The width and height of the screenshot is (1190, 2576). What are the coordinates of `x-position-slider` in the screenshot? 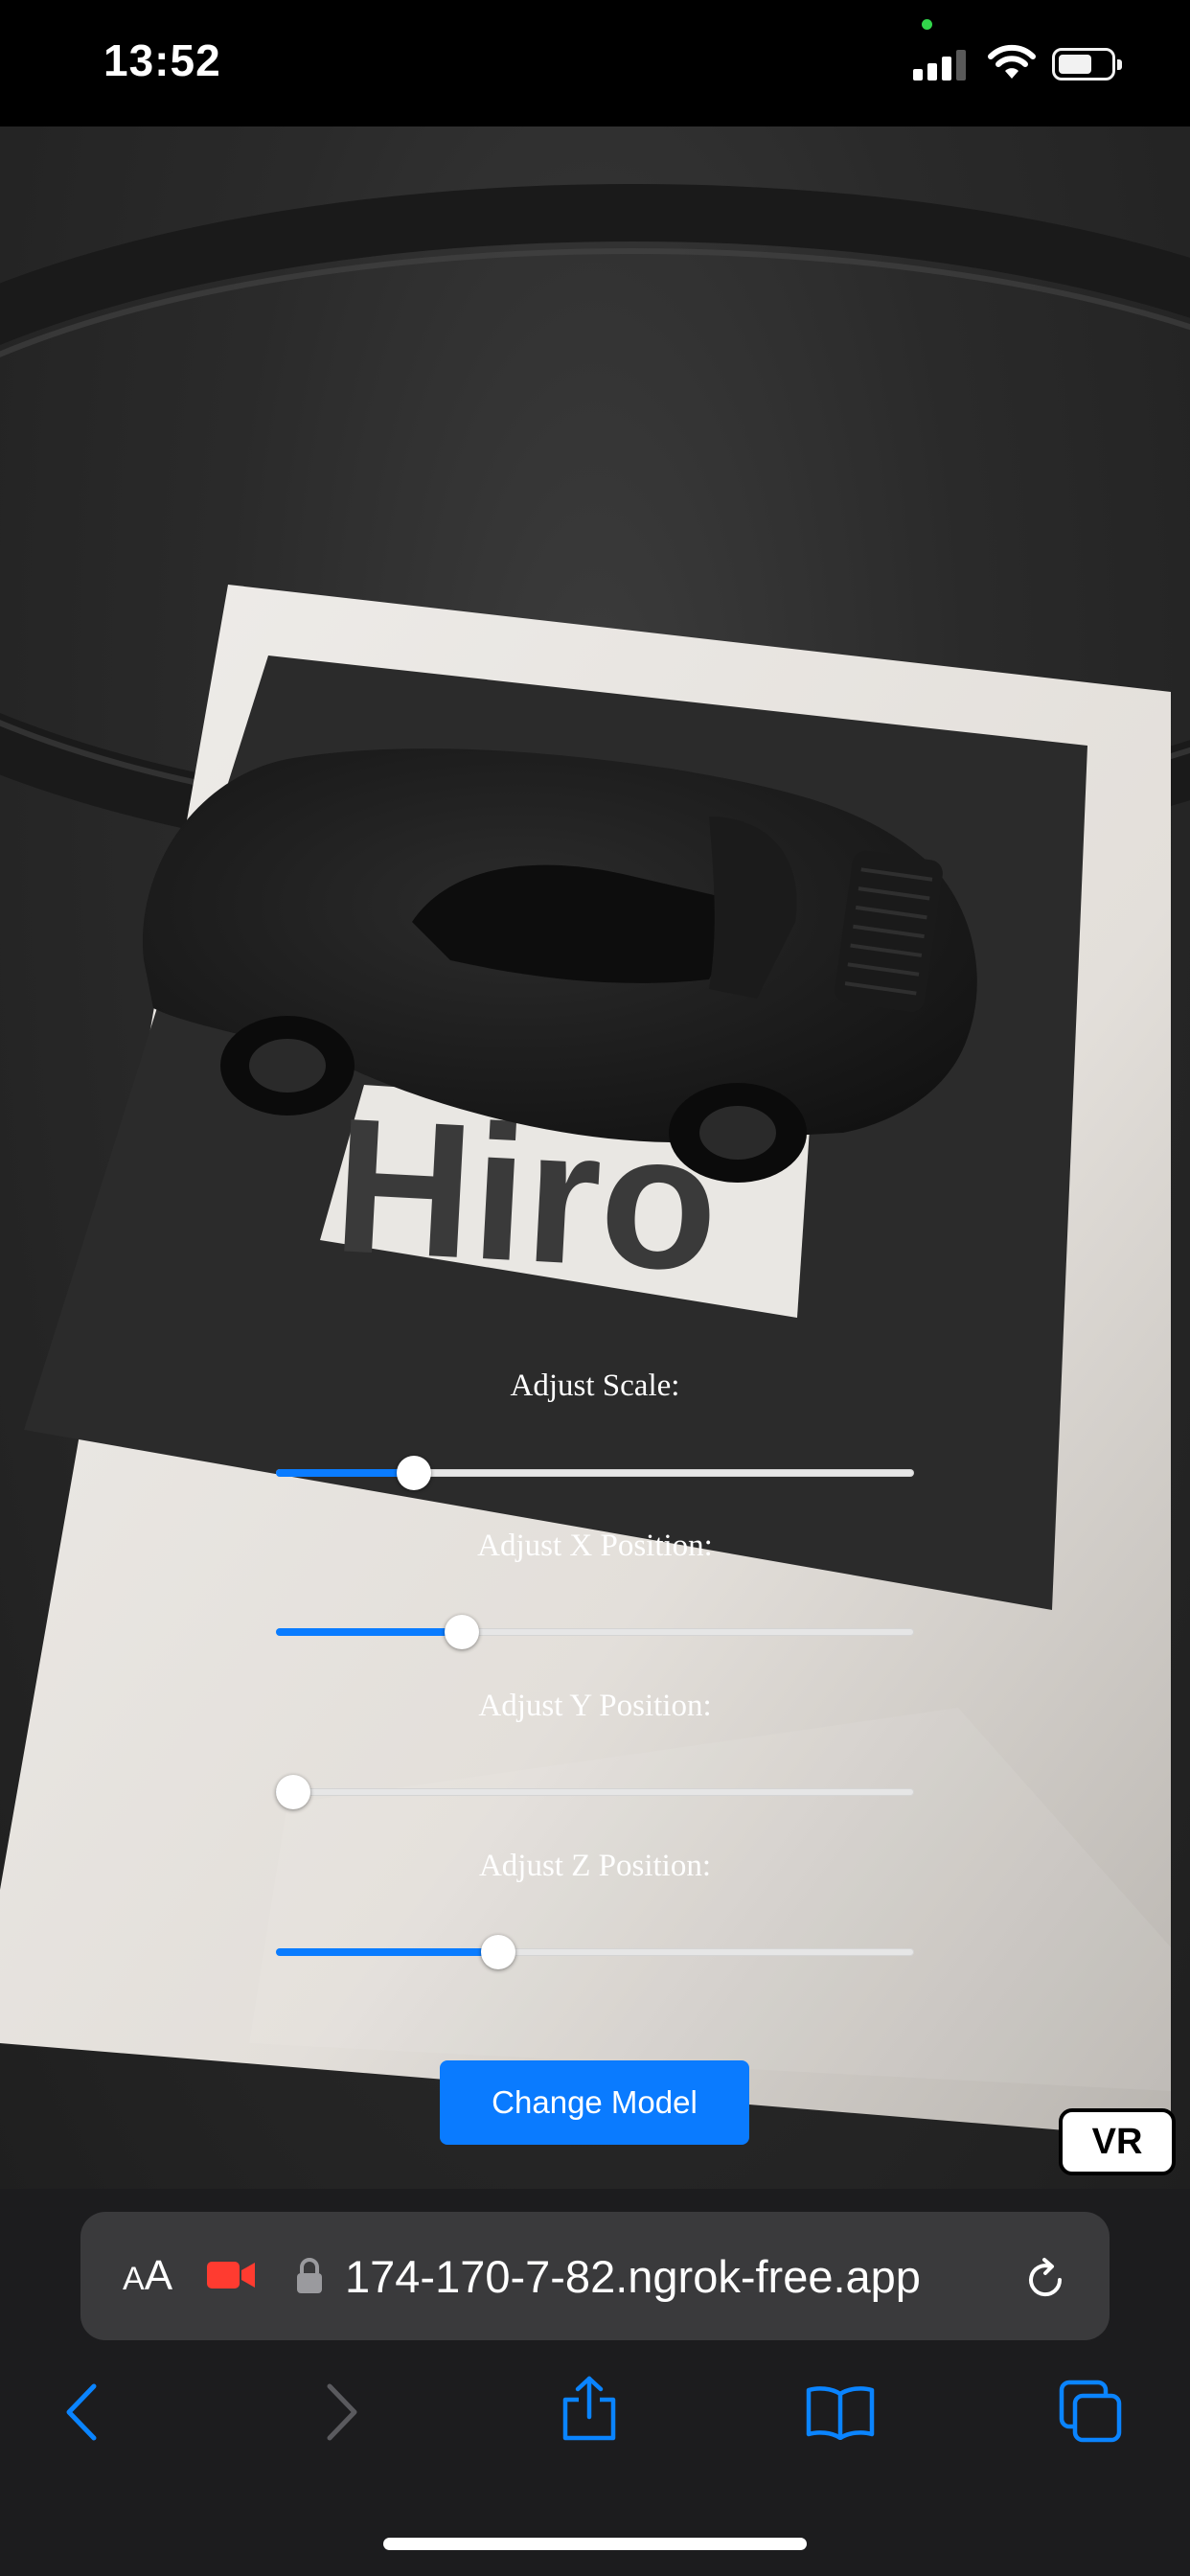 It's located at (595, 1632).